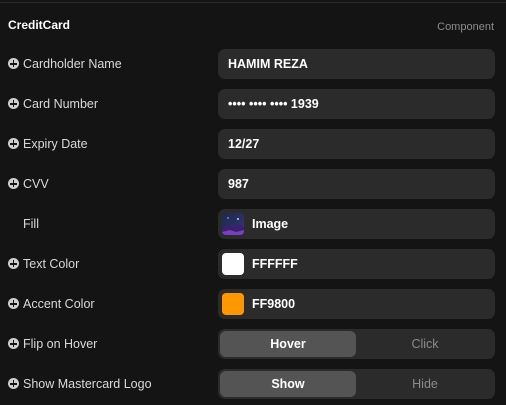 This screenshot has height=405, width=506. I want to click on segment-click: Click, so click(425, 344).